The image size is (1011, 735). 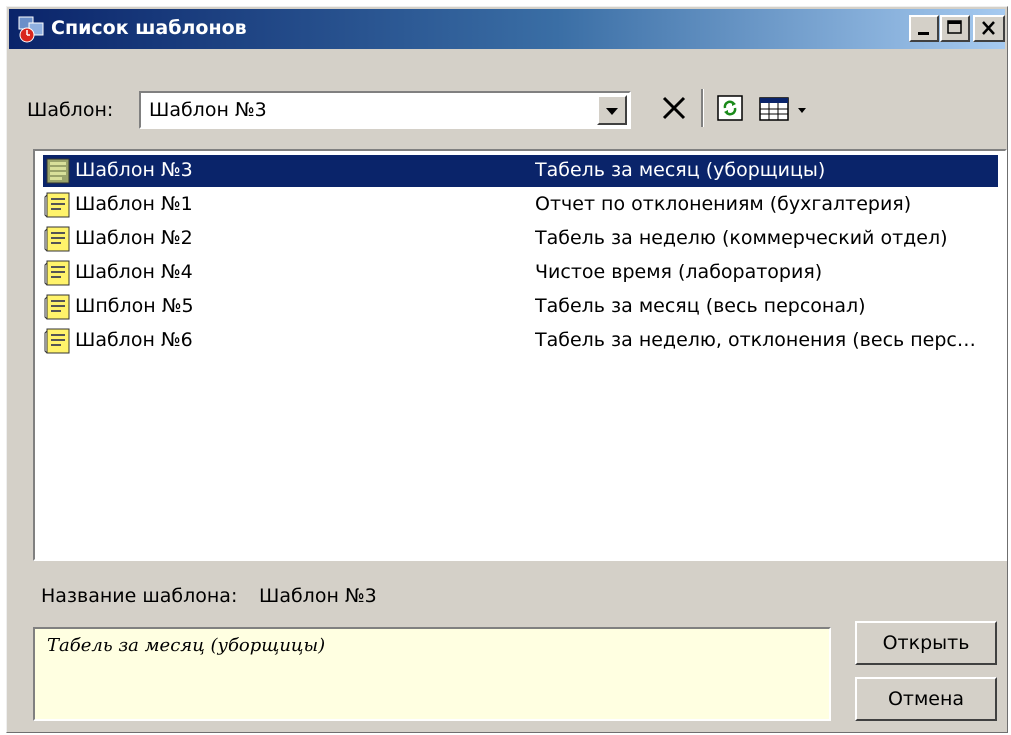 I want to click on close-button, so click(x=989, y=28).